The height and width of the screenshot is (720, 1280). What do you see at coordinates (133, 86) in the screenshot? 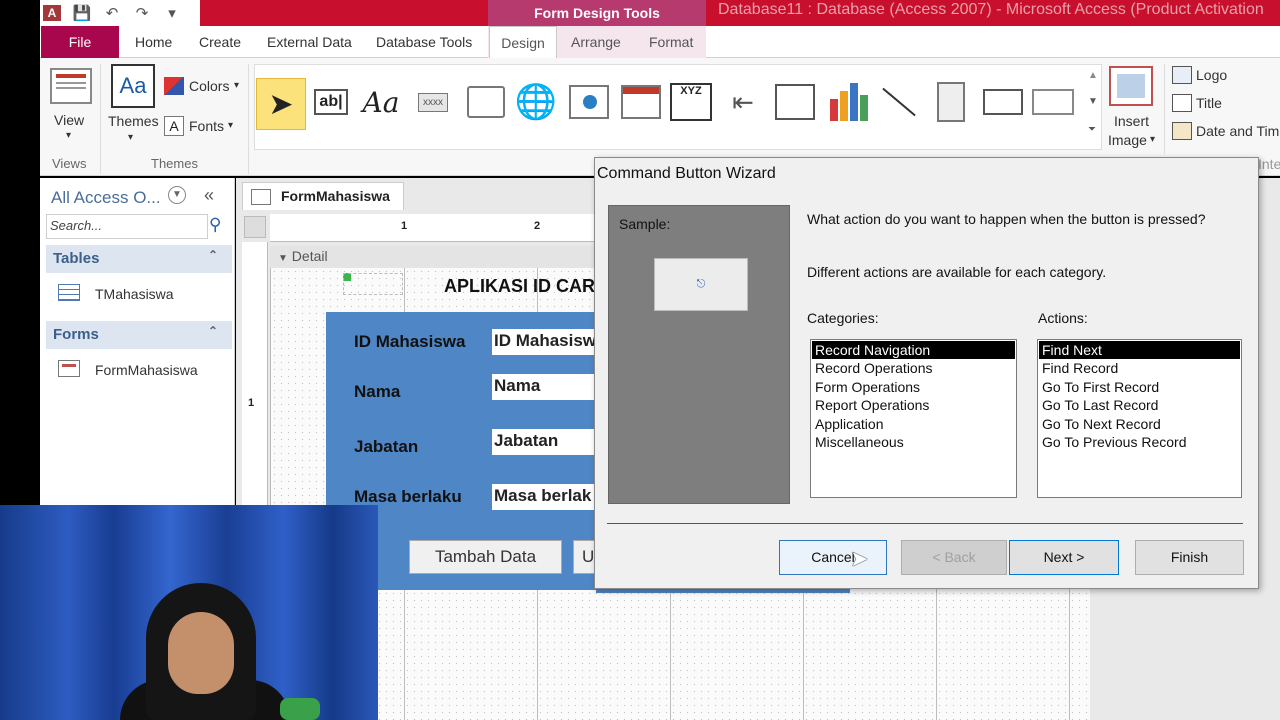
I see `themes-icon: Aa` at bounding box center [133, 86].